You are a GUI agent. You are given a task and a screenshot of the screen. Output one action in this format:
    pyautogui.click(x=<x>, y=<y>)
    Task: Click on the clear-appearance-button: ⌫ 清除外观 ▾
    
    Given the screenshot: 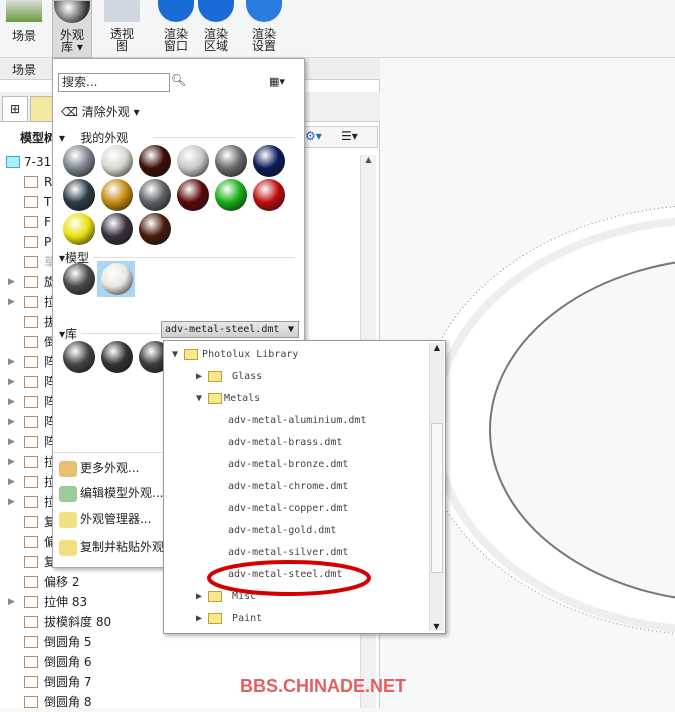 What is the action you would take?
    pyautogui.click(x=100, y=111)
    